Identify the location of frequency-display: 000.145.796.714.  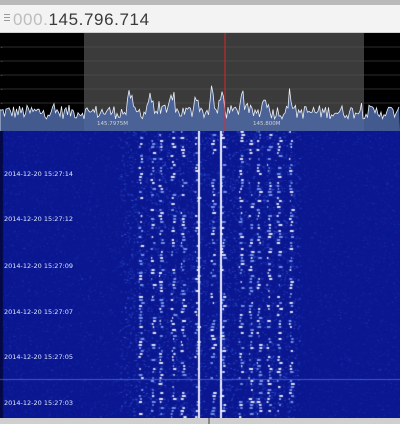
(81, 20).